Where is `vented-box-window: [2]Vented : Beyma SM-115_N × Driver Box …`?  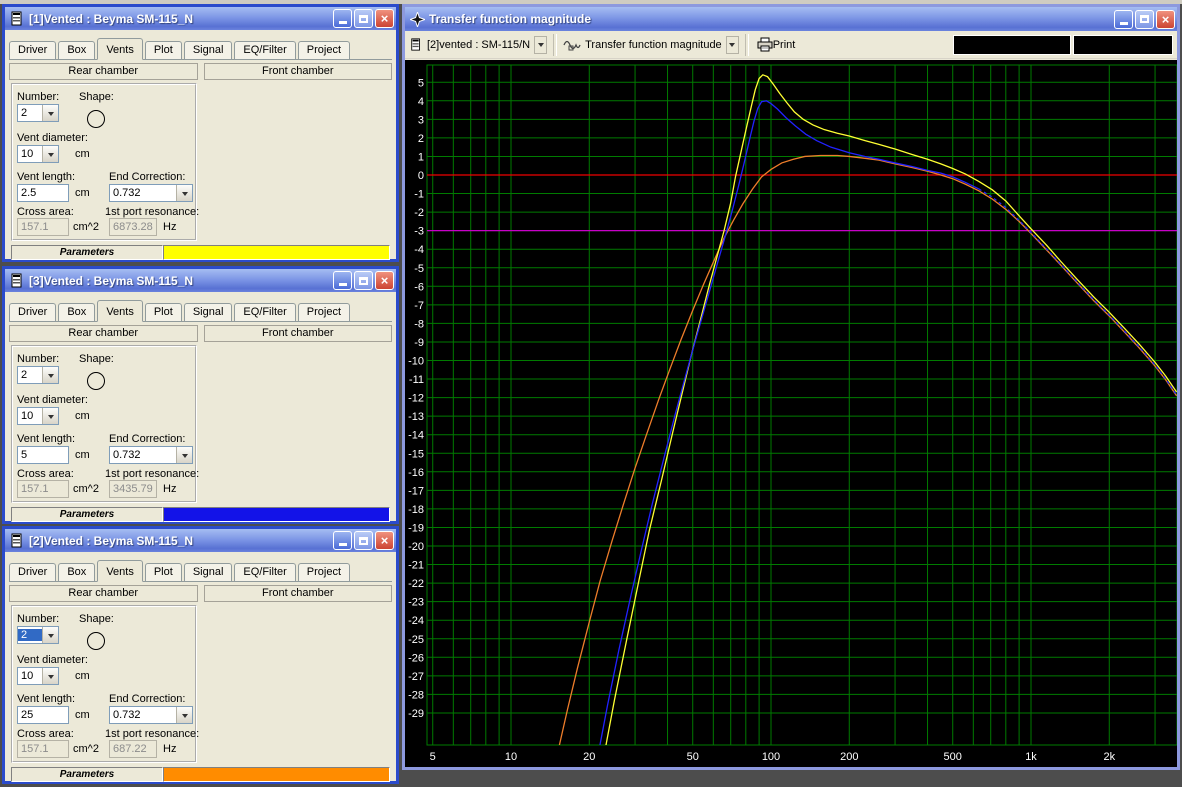
vented-box-window: [2]Vented : Beyma SM-115_N × Driver Box … is located at coordinates (200, 655).